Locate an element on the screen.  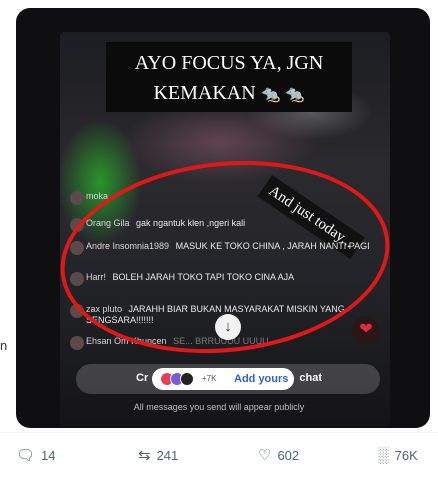
repost-button: ⇆ 241 is located at coordinates (158, 456).